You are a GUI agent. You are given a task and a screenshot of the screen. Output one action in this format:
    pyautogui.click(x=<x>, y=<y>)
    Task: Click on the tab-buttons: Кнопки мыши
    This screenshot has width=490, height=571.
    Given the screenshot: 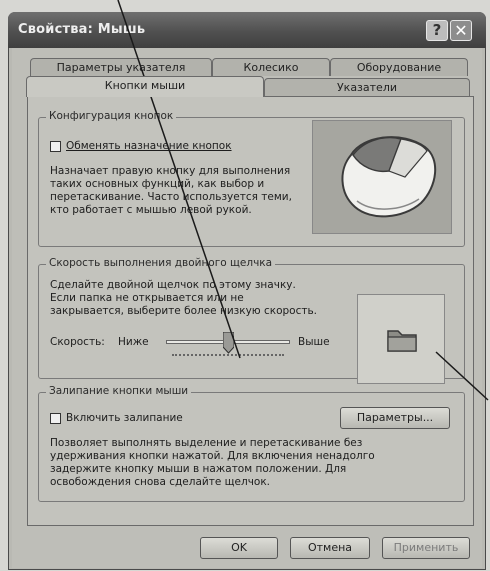 What is the action you would take?
    pyautogui.click(x=145, y=86)
    